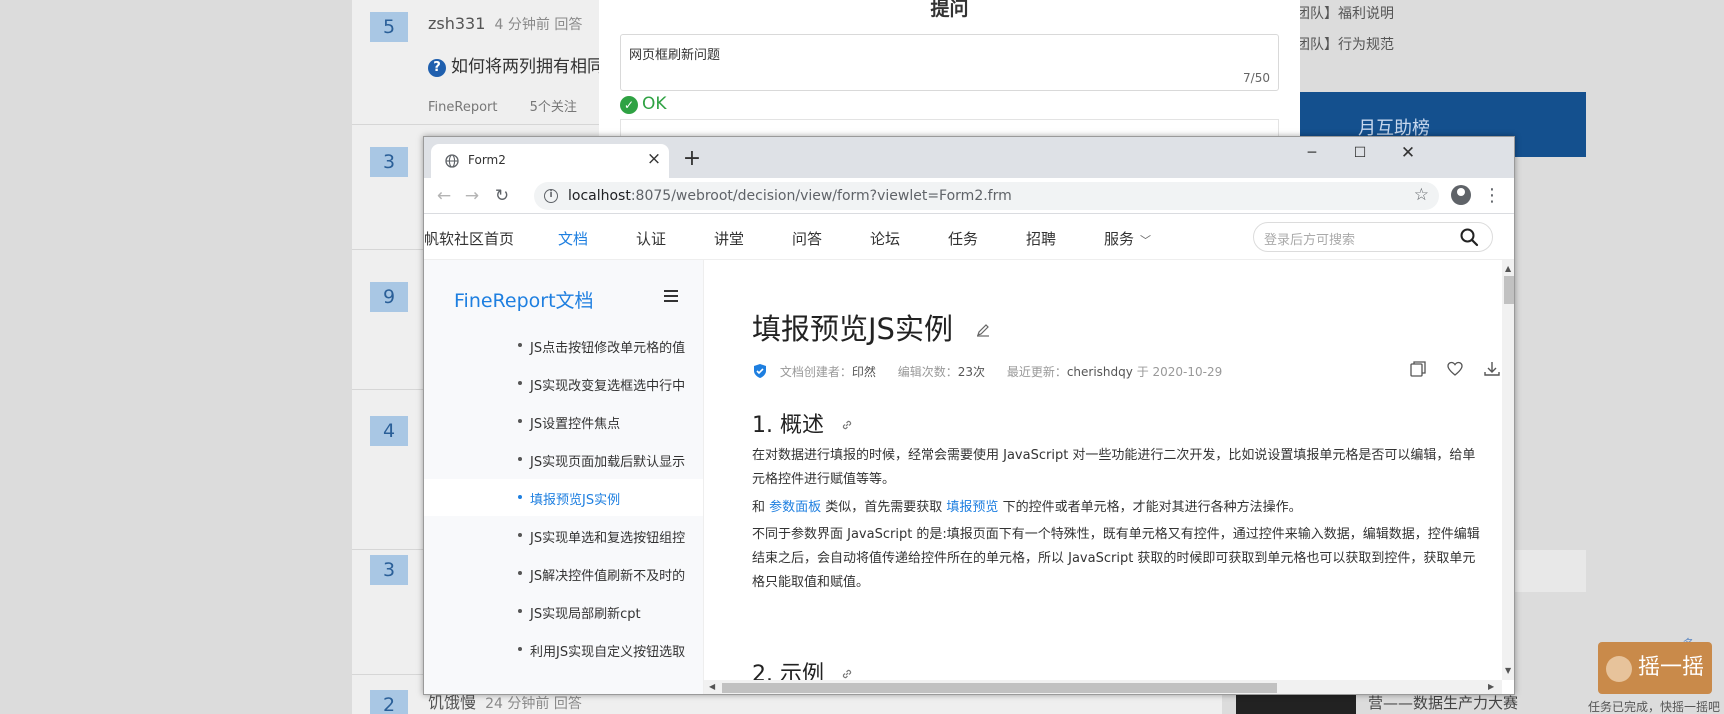 Image resolution: width=1724 pixels, height=714 pixels. I want to click on scroll-down-arrow-icon: ▼, so click(1508, 670).